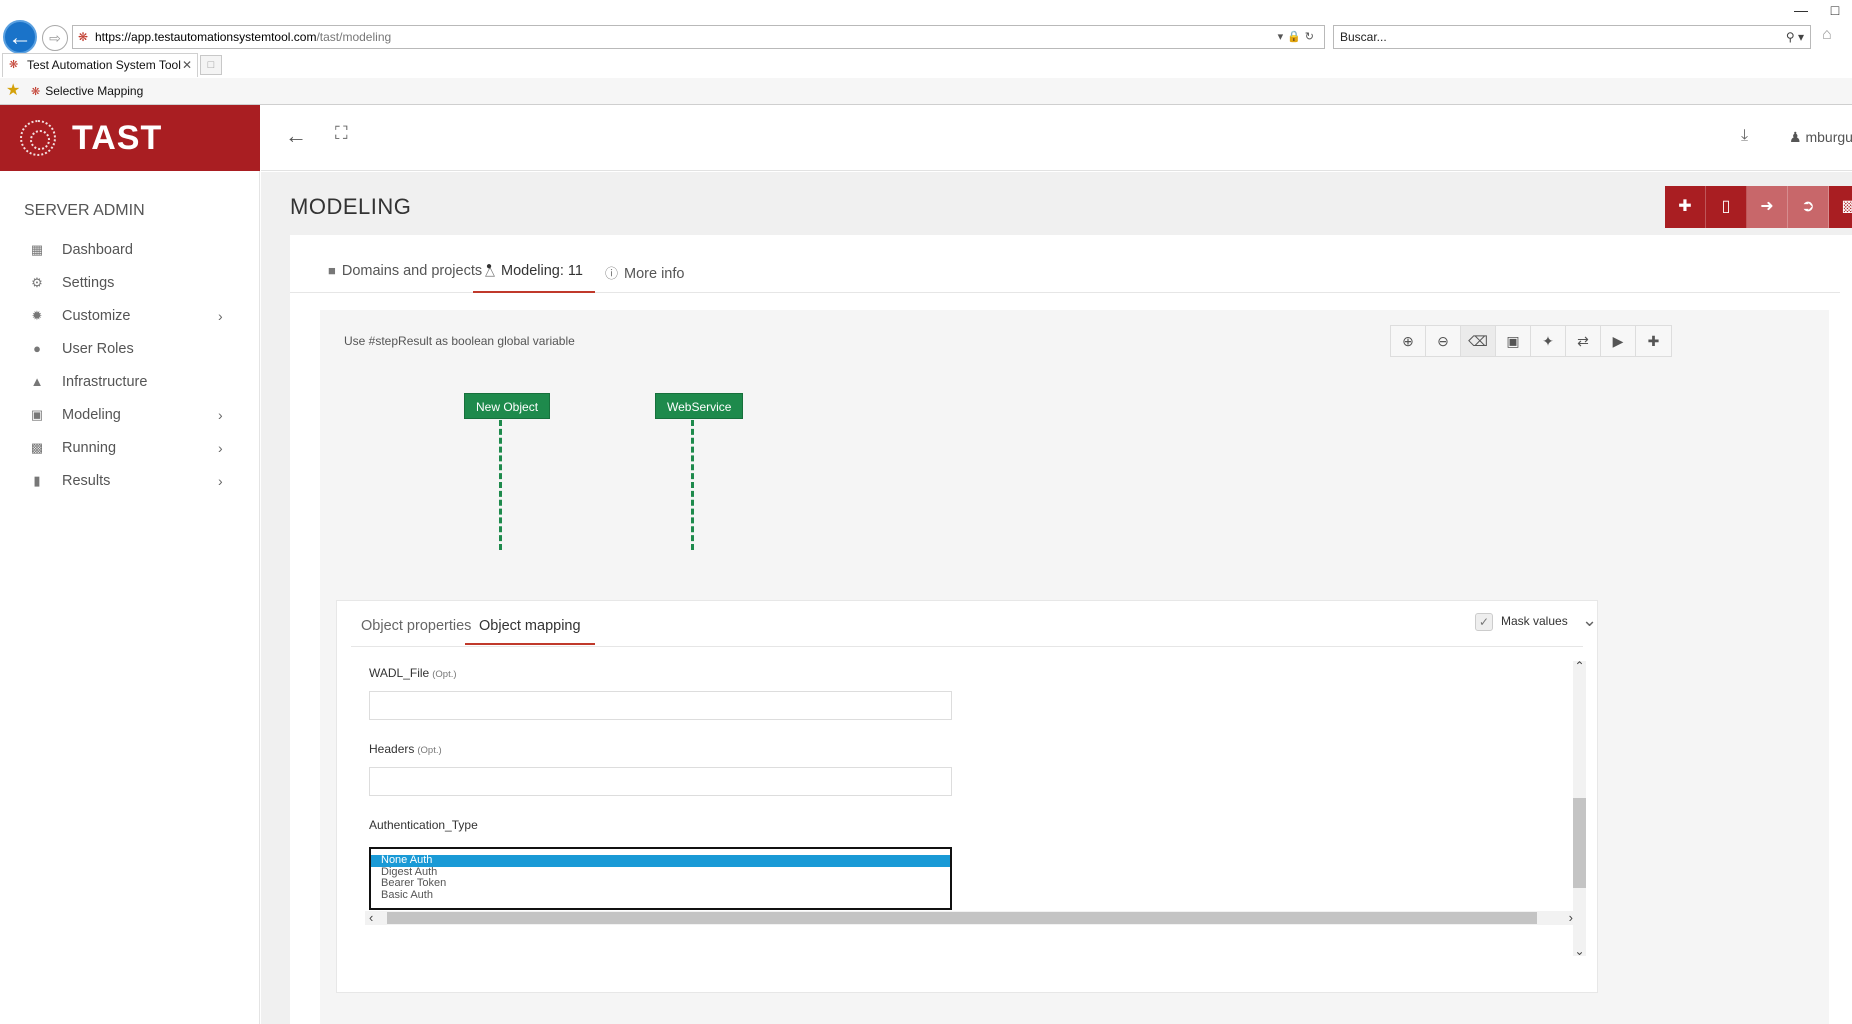  What do you see at coordinates (37, 381) in the screenshot?
I see `road-icon: ▲` at bounding box center [37, 381].